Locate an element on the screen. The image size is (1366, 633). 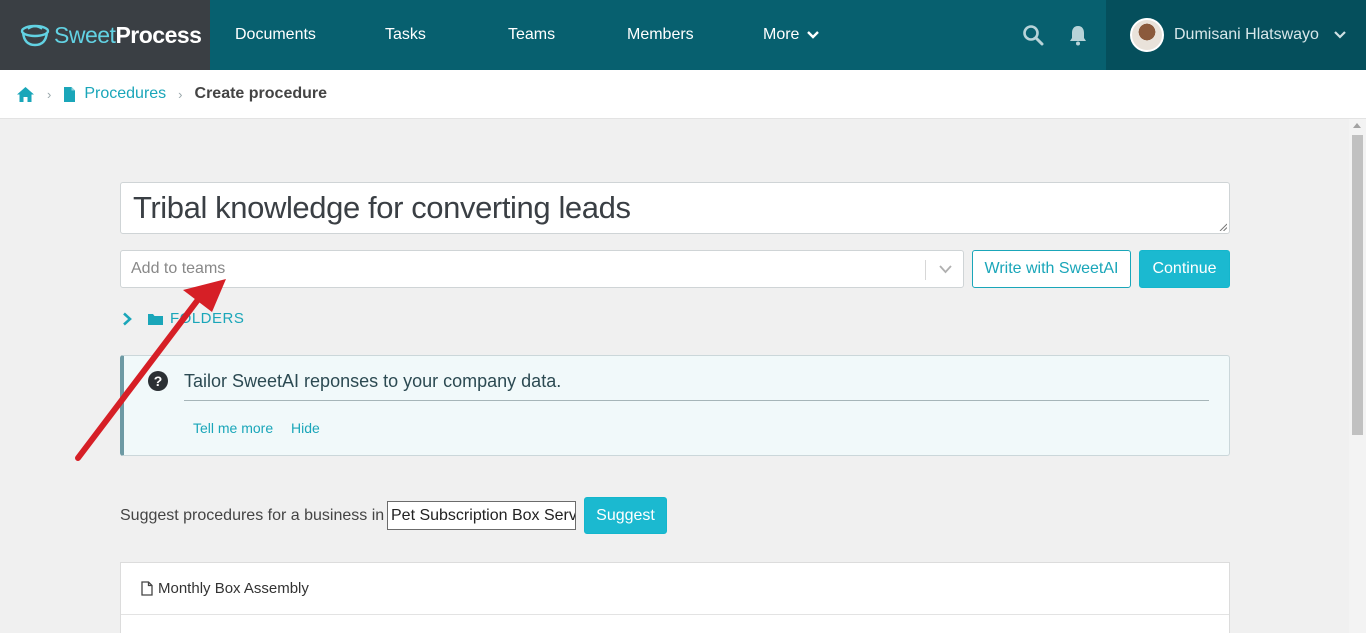
suggested-procedures-list: Monthly Box Assembly is located at coordinates (675, 597).